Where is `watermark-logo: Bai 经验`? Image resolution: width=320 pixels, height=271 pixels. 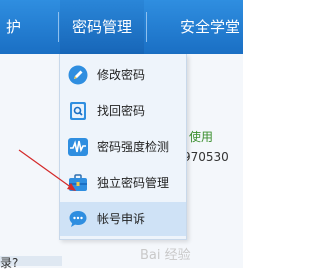 watermark-logo: Bai 经验 is located at coordinates (165, 255).